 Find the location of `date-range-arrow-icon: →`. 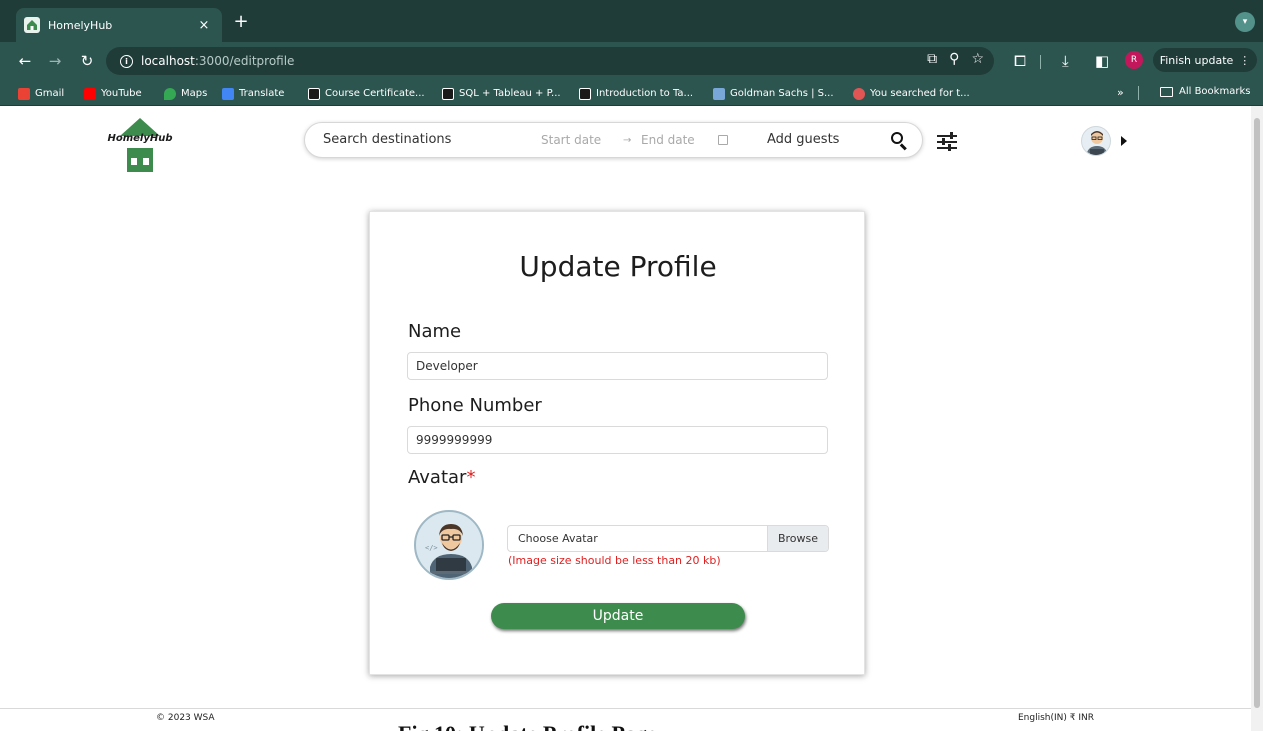

date-range-arrow-icon: → is located at coordinates (627, 140).